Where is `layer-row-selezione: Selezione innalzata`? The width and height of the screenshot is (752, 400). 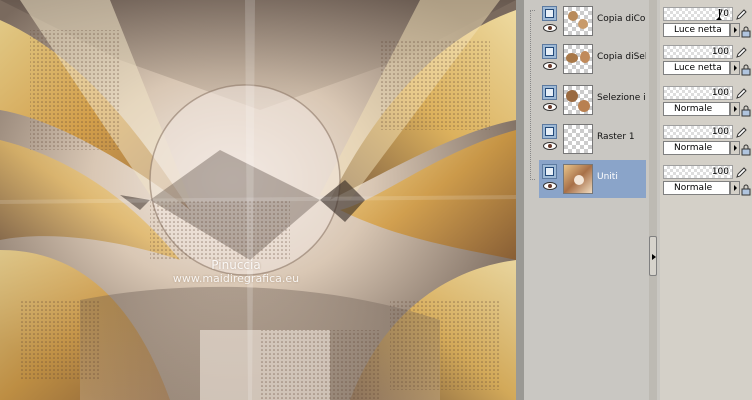
layer-row-selezione: Selezione innalzata is located at coordinates (599, 100).